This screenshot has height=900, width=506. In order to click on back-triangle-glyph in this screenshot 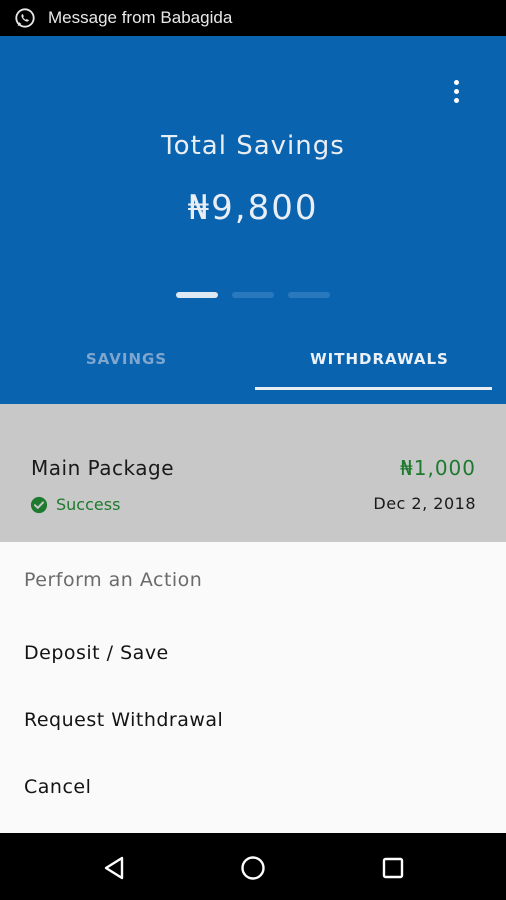, I will do `click(114, 868)`.